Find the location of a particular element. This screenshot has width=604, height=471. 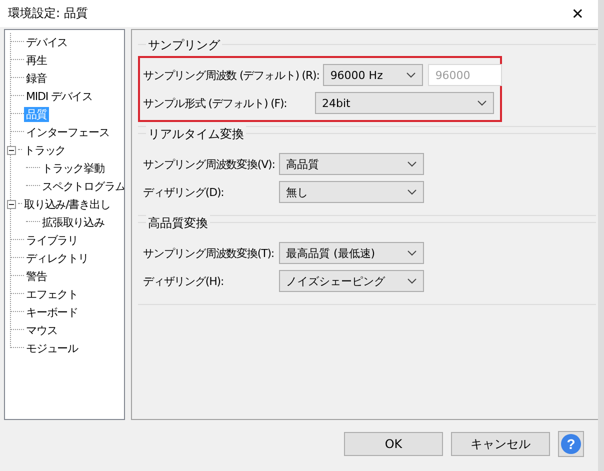

close-button: ✕ is located at coordinates (577, 13).